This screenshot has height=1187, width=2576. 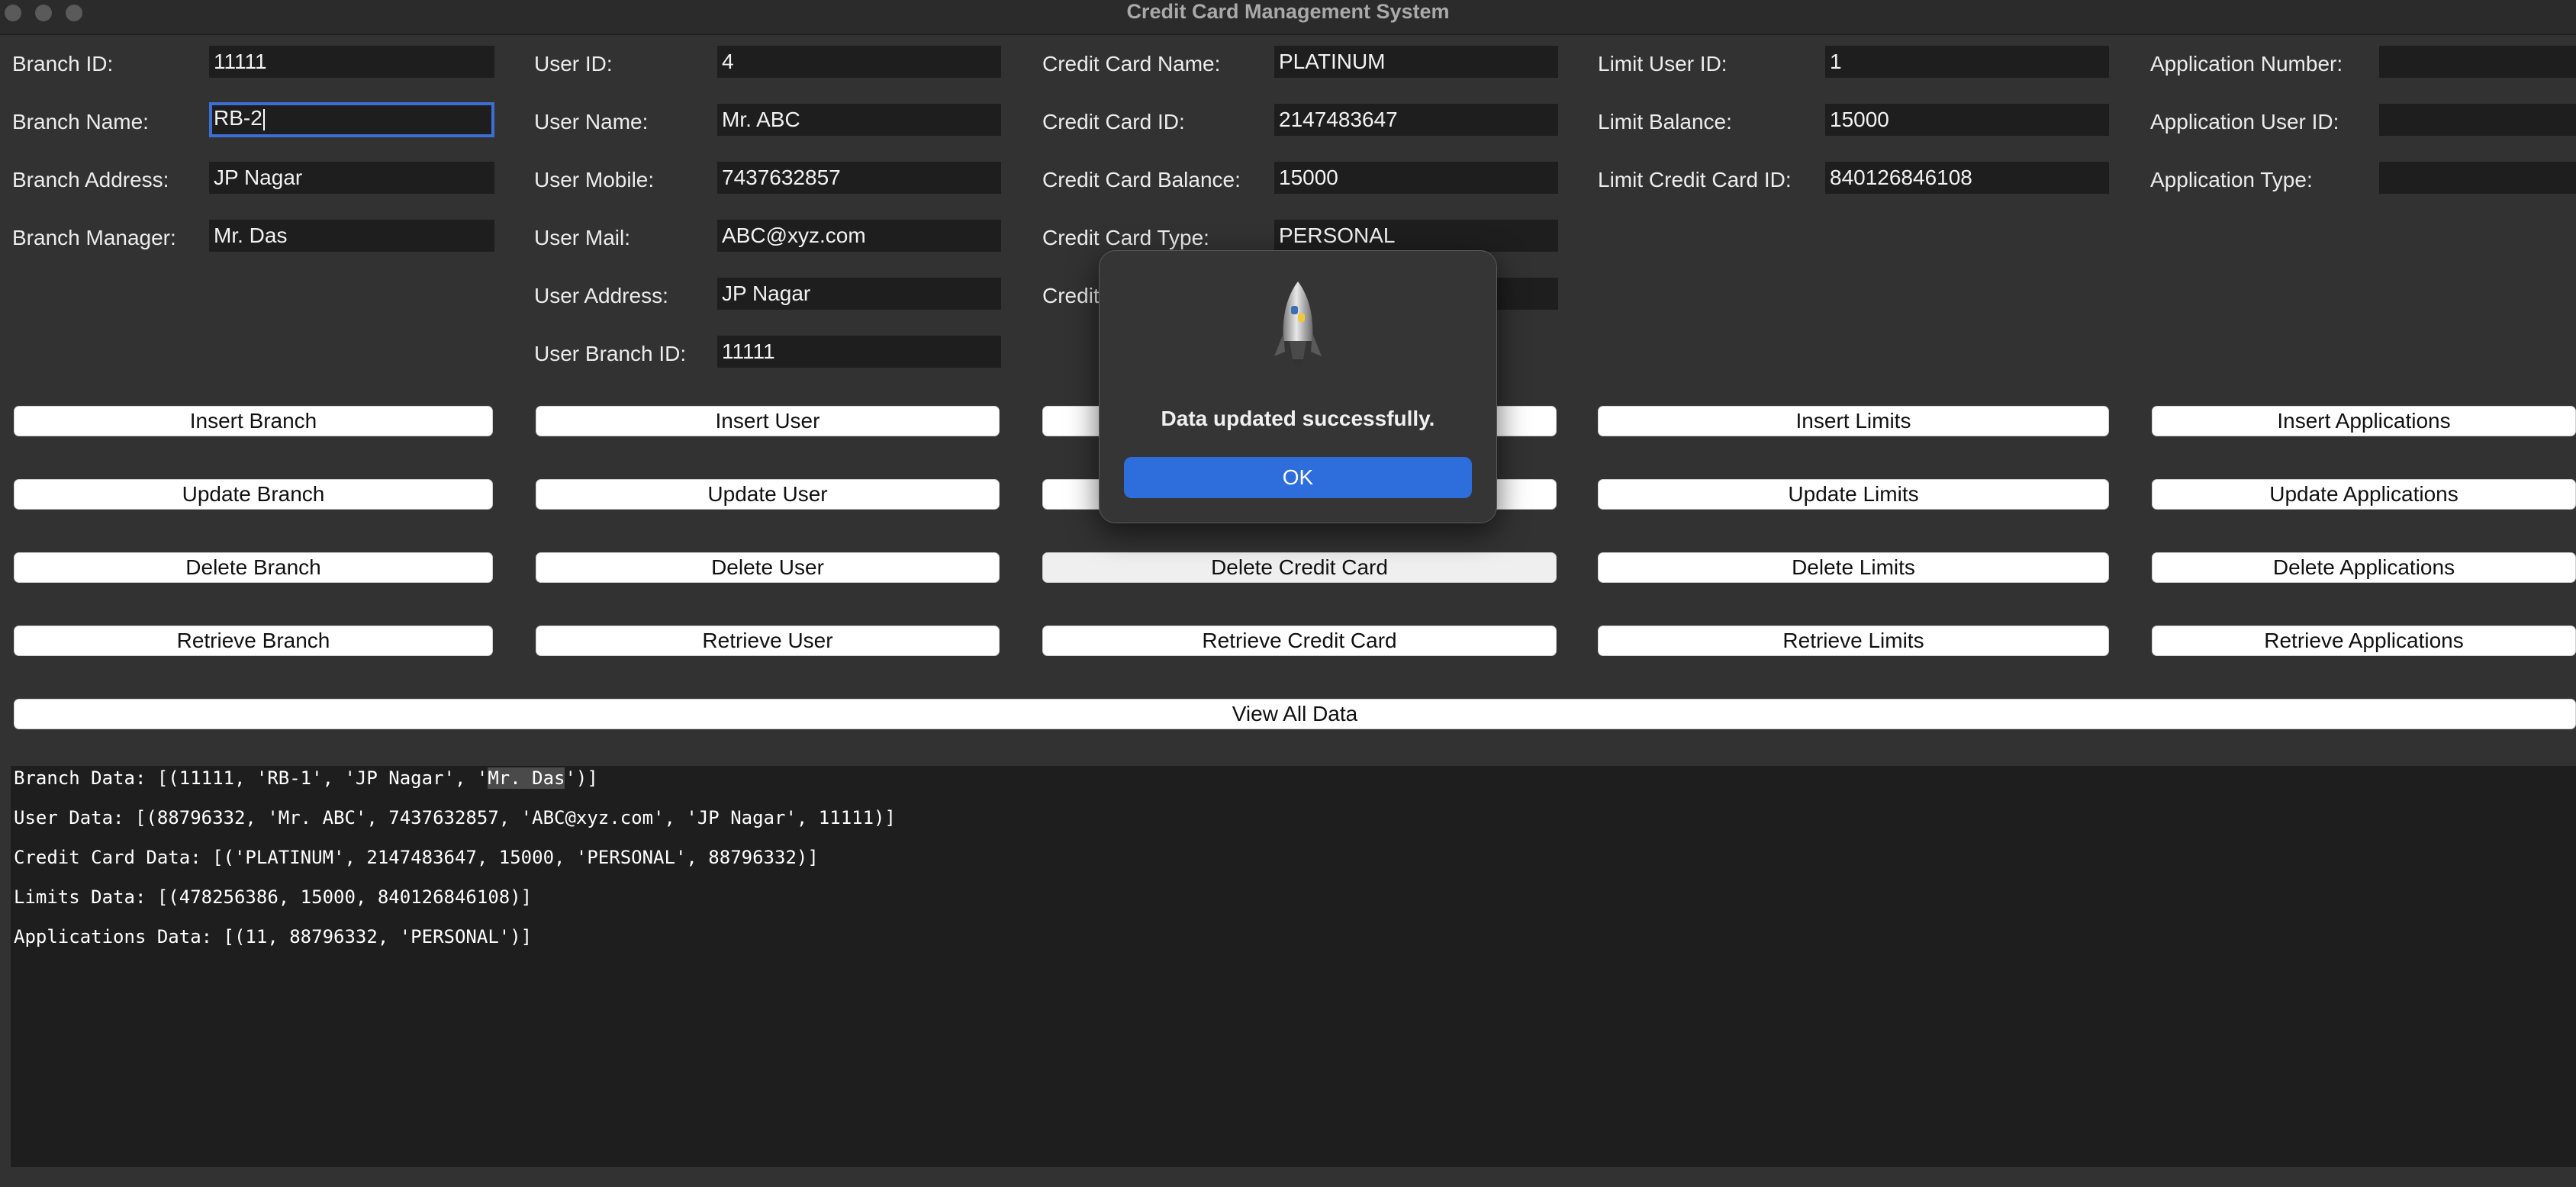 What do you see at coordinates (351, 236) in the screenshot?
I see `branch-manager-field: Mr. Das` at bounding box center [351, 236].